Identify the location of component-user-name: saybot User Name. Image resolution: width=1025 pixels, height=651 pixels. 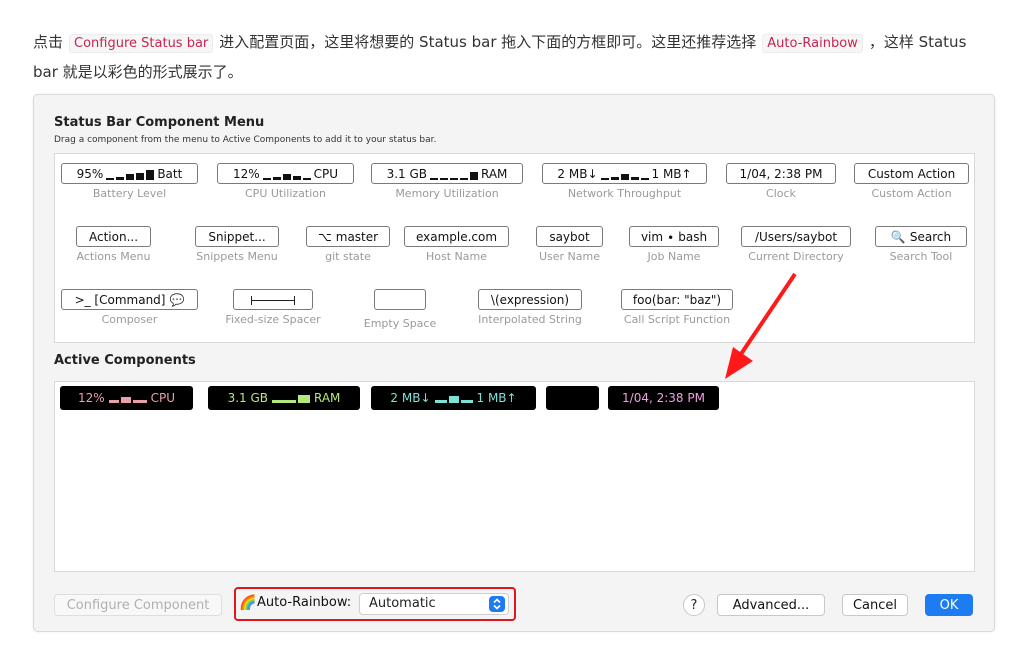
(569, 244).